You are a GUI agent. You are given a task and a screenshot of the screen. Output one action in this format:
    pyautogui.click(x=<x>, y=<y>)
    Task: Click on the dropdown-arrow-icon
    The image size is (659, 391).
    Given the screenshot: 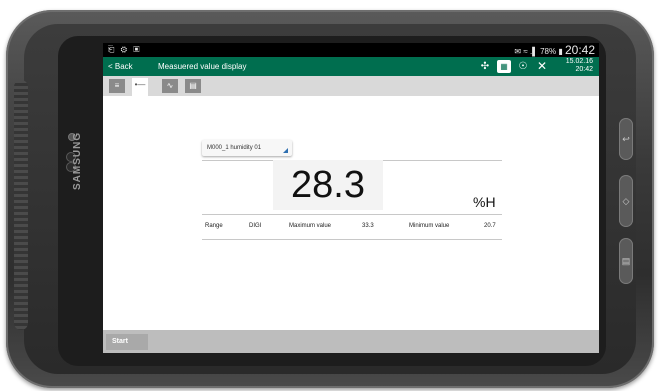 What is the action you would take?
    pyautogui.click(x=285, y=150)
    